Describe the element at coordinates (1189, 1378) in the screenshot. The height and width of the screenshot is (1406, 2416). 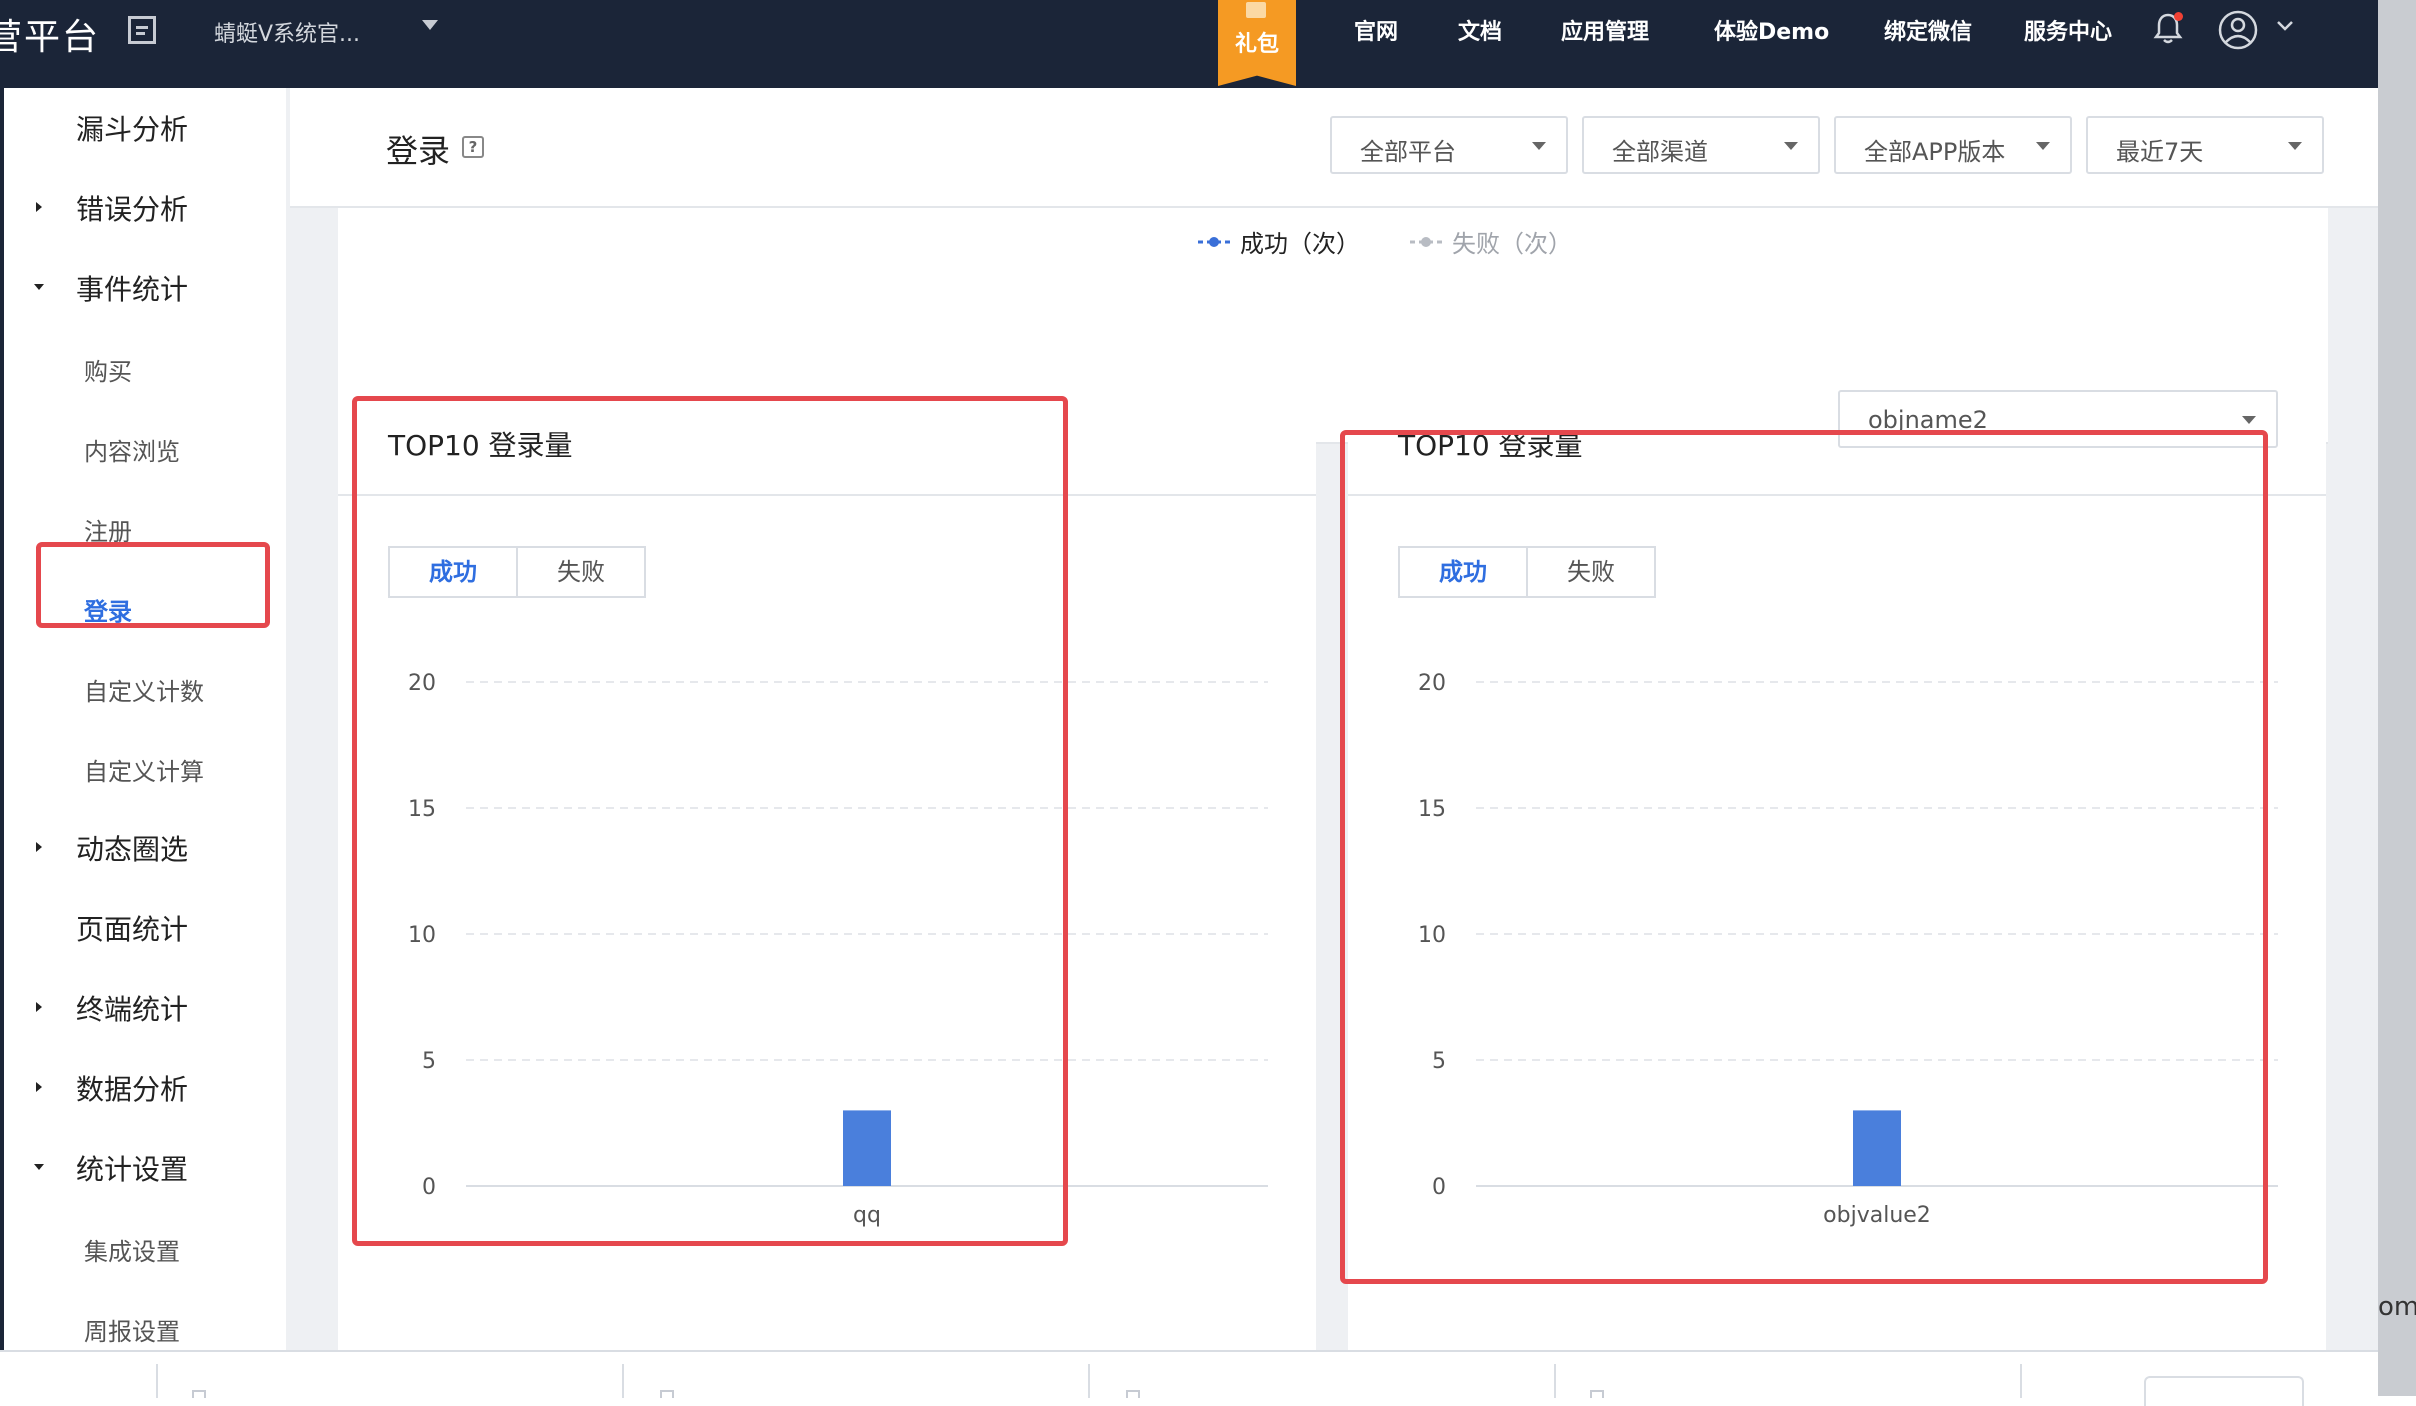
I see `bottom-bar` at that location.